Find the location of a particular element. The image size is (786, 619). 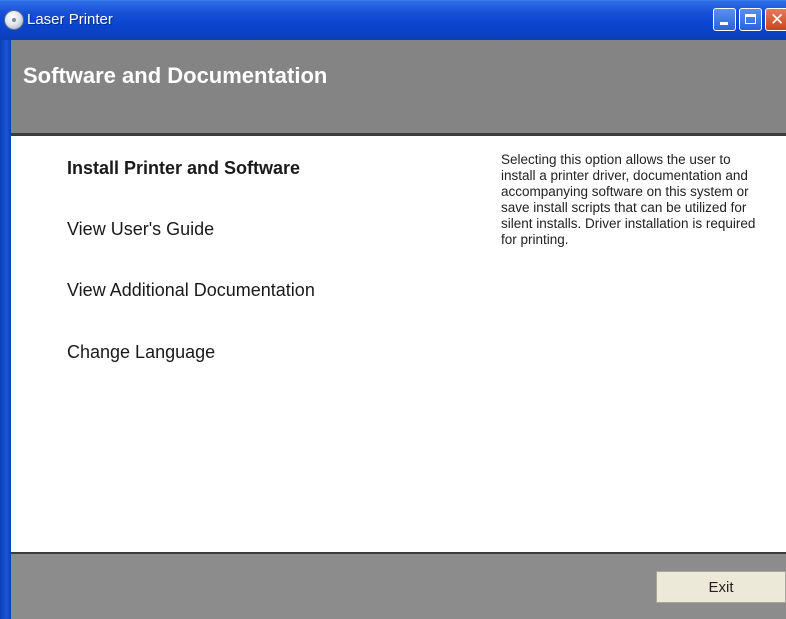

minimize-icon is located at coordinates (724, 23).